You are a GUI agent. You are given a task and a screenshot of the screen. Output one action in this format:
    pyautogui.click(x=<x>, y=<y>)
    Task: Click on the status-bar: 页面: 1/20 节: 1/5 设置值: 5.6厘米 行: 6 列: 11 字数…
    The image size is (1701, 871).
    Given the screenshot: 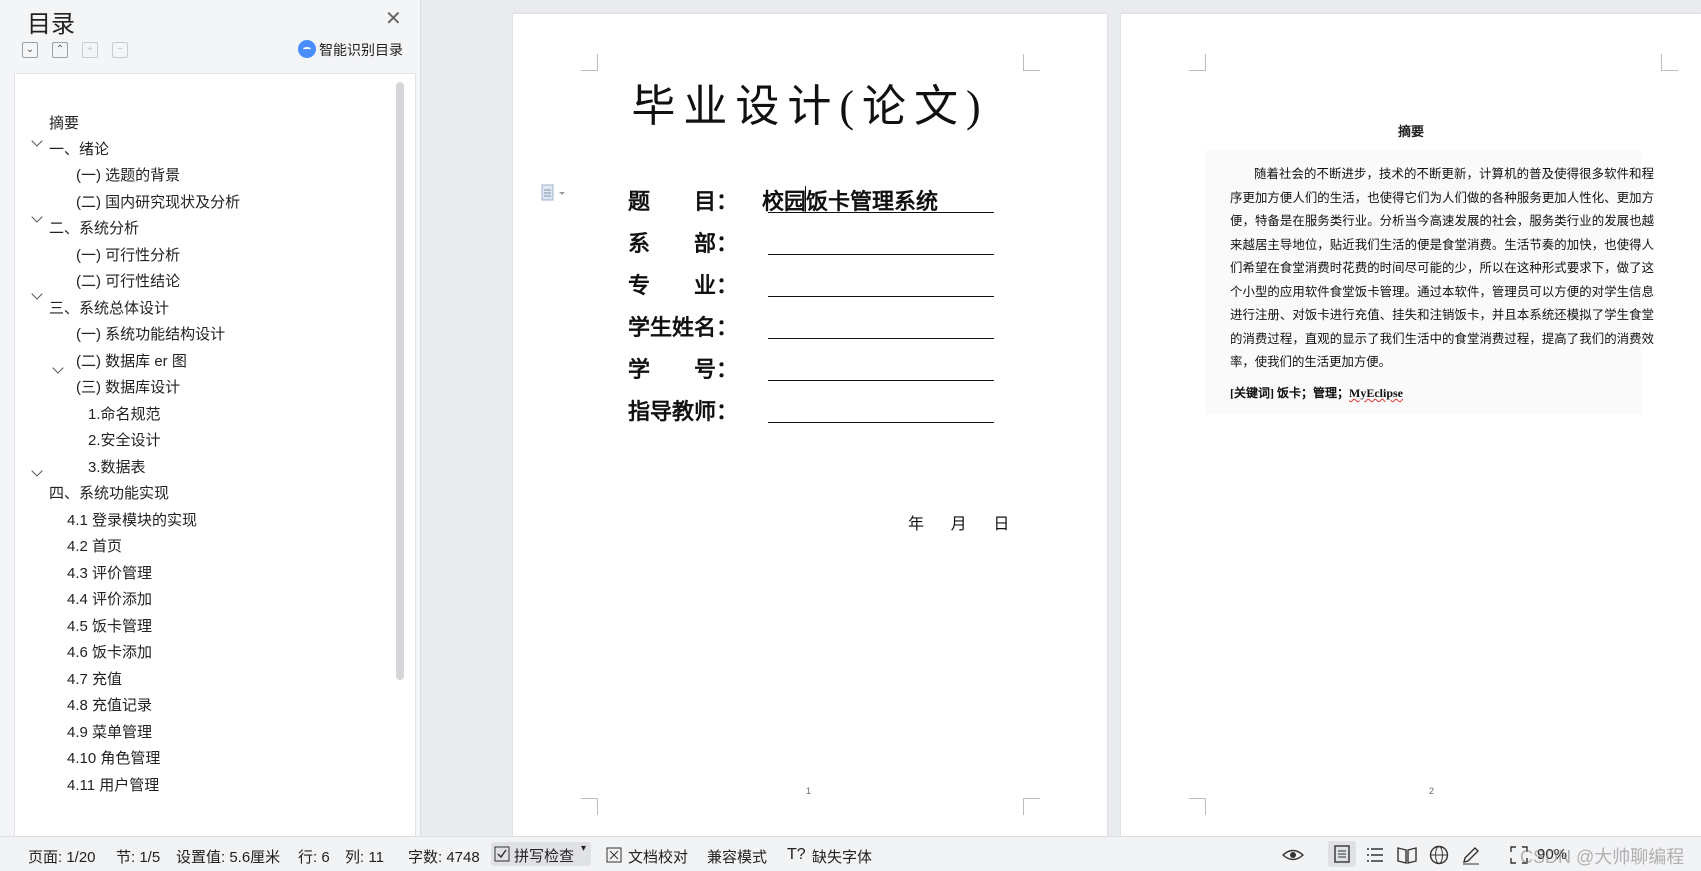 What is the action you would take?
    pyautogui.click(x=850, y=853)
    